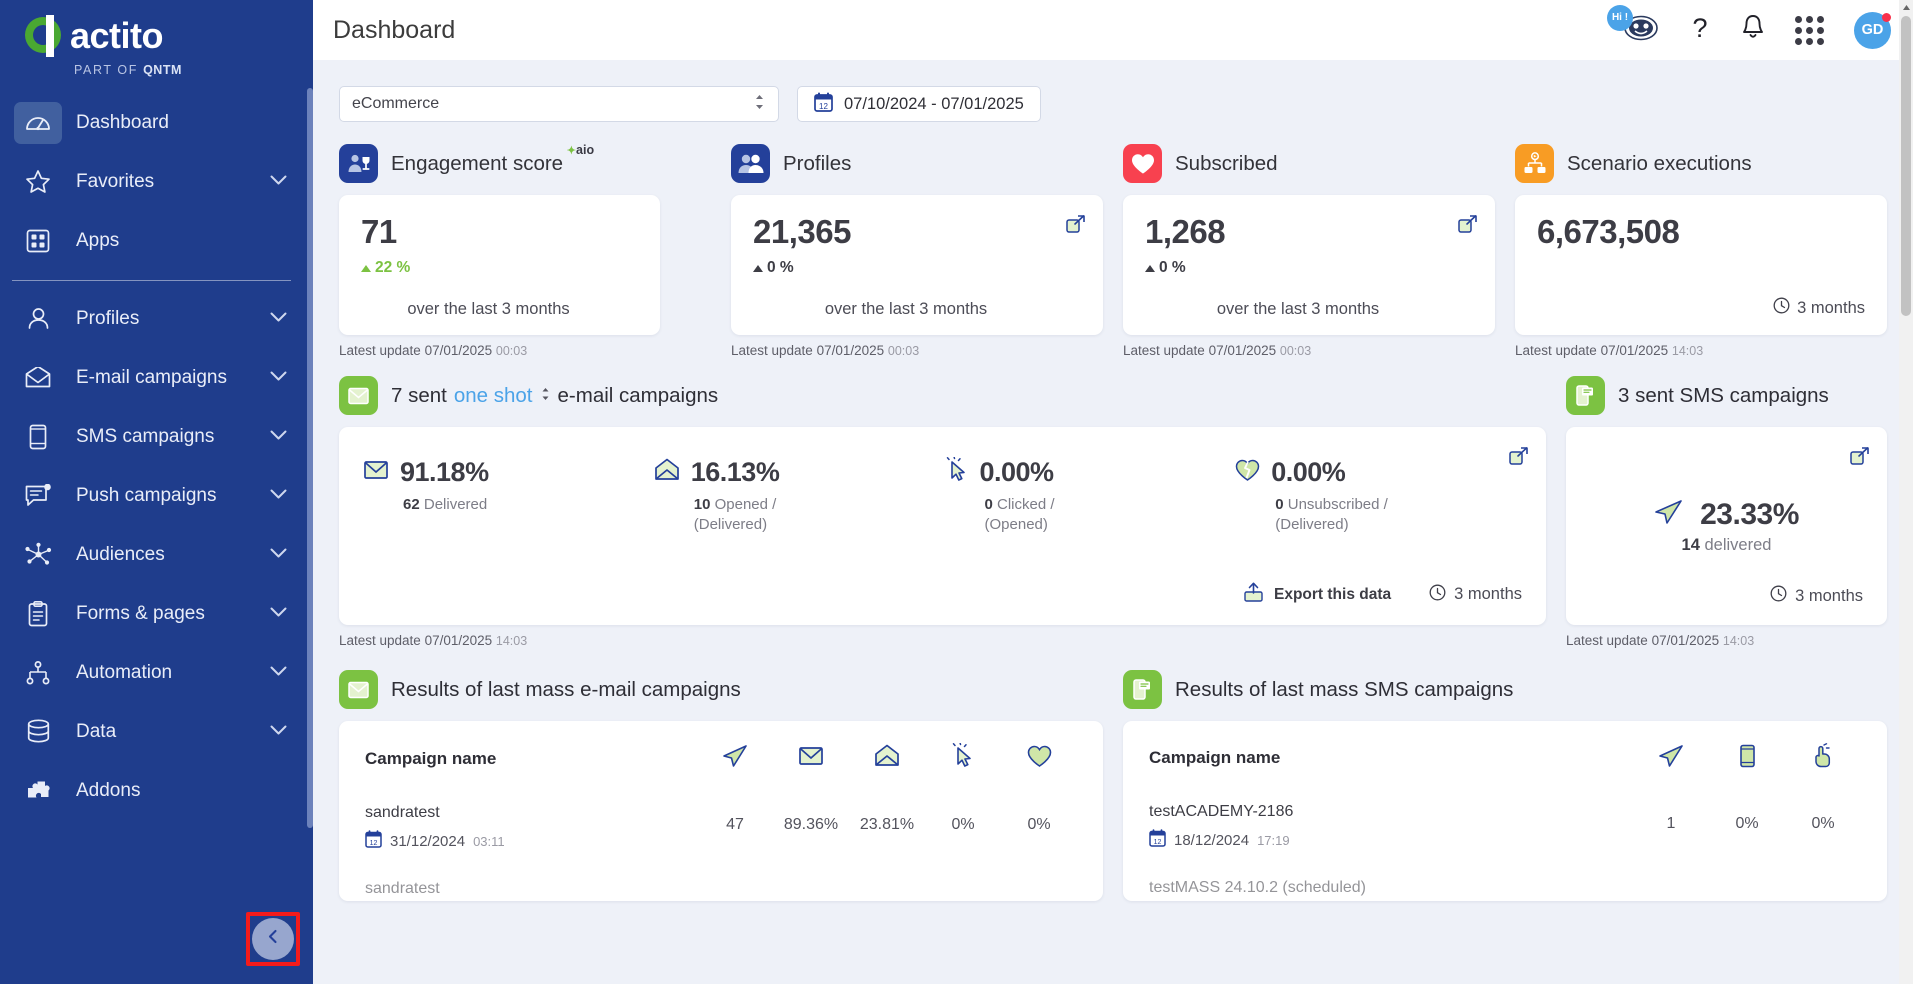 Image resolution: width=1913 pixels, height=984 pixels. I want to click on kpi-header: Scenario executions, so click(1701, 163).